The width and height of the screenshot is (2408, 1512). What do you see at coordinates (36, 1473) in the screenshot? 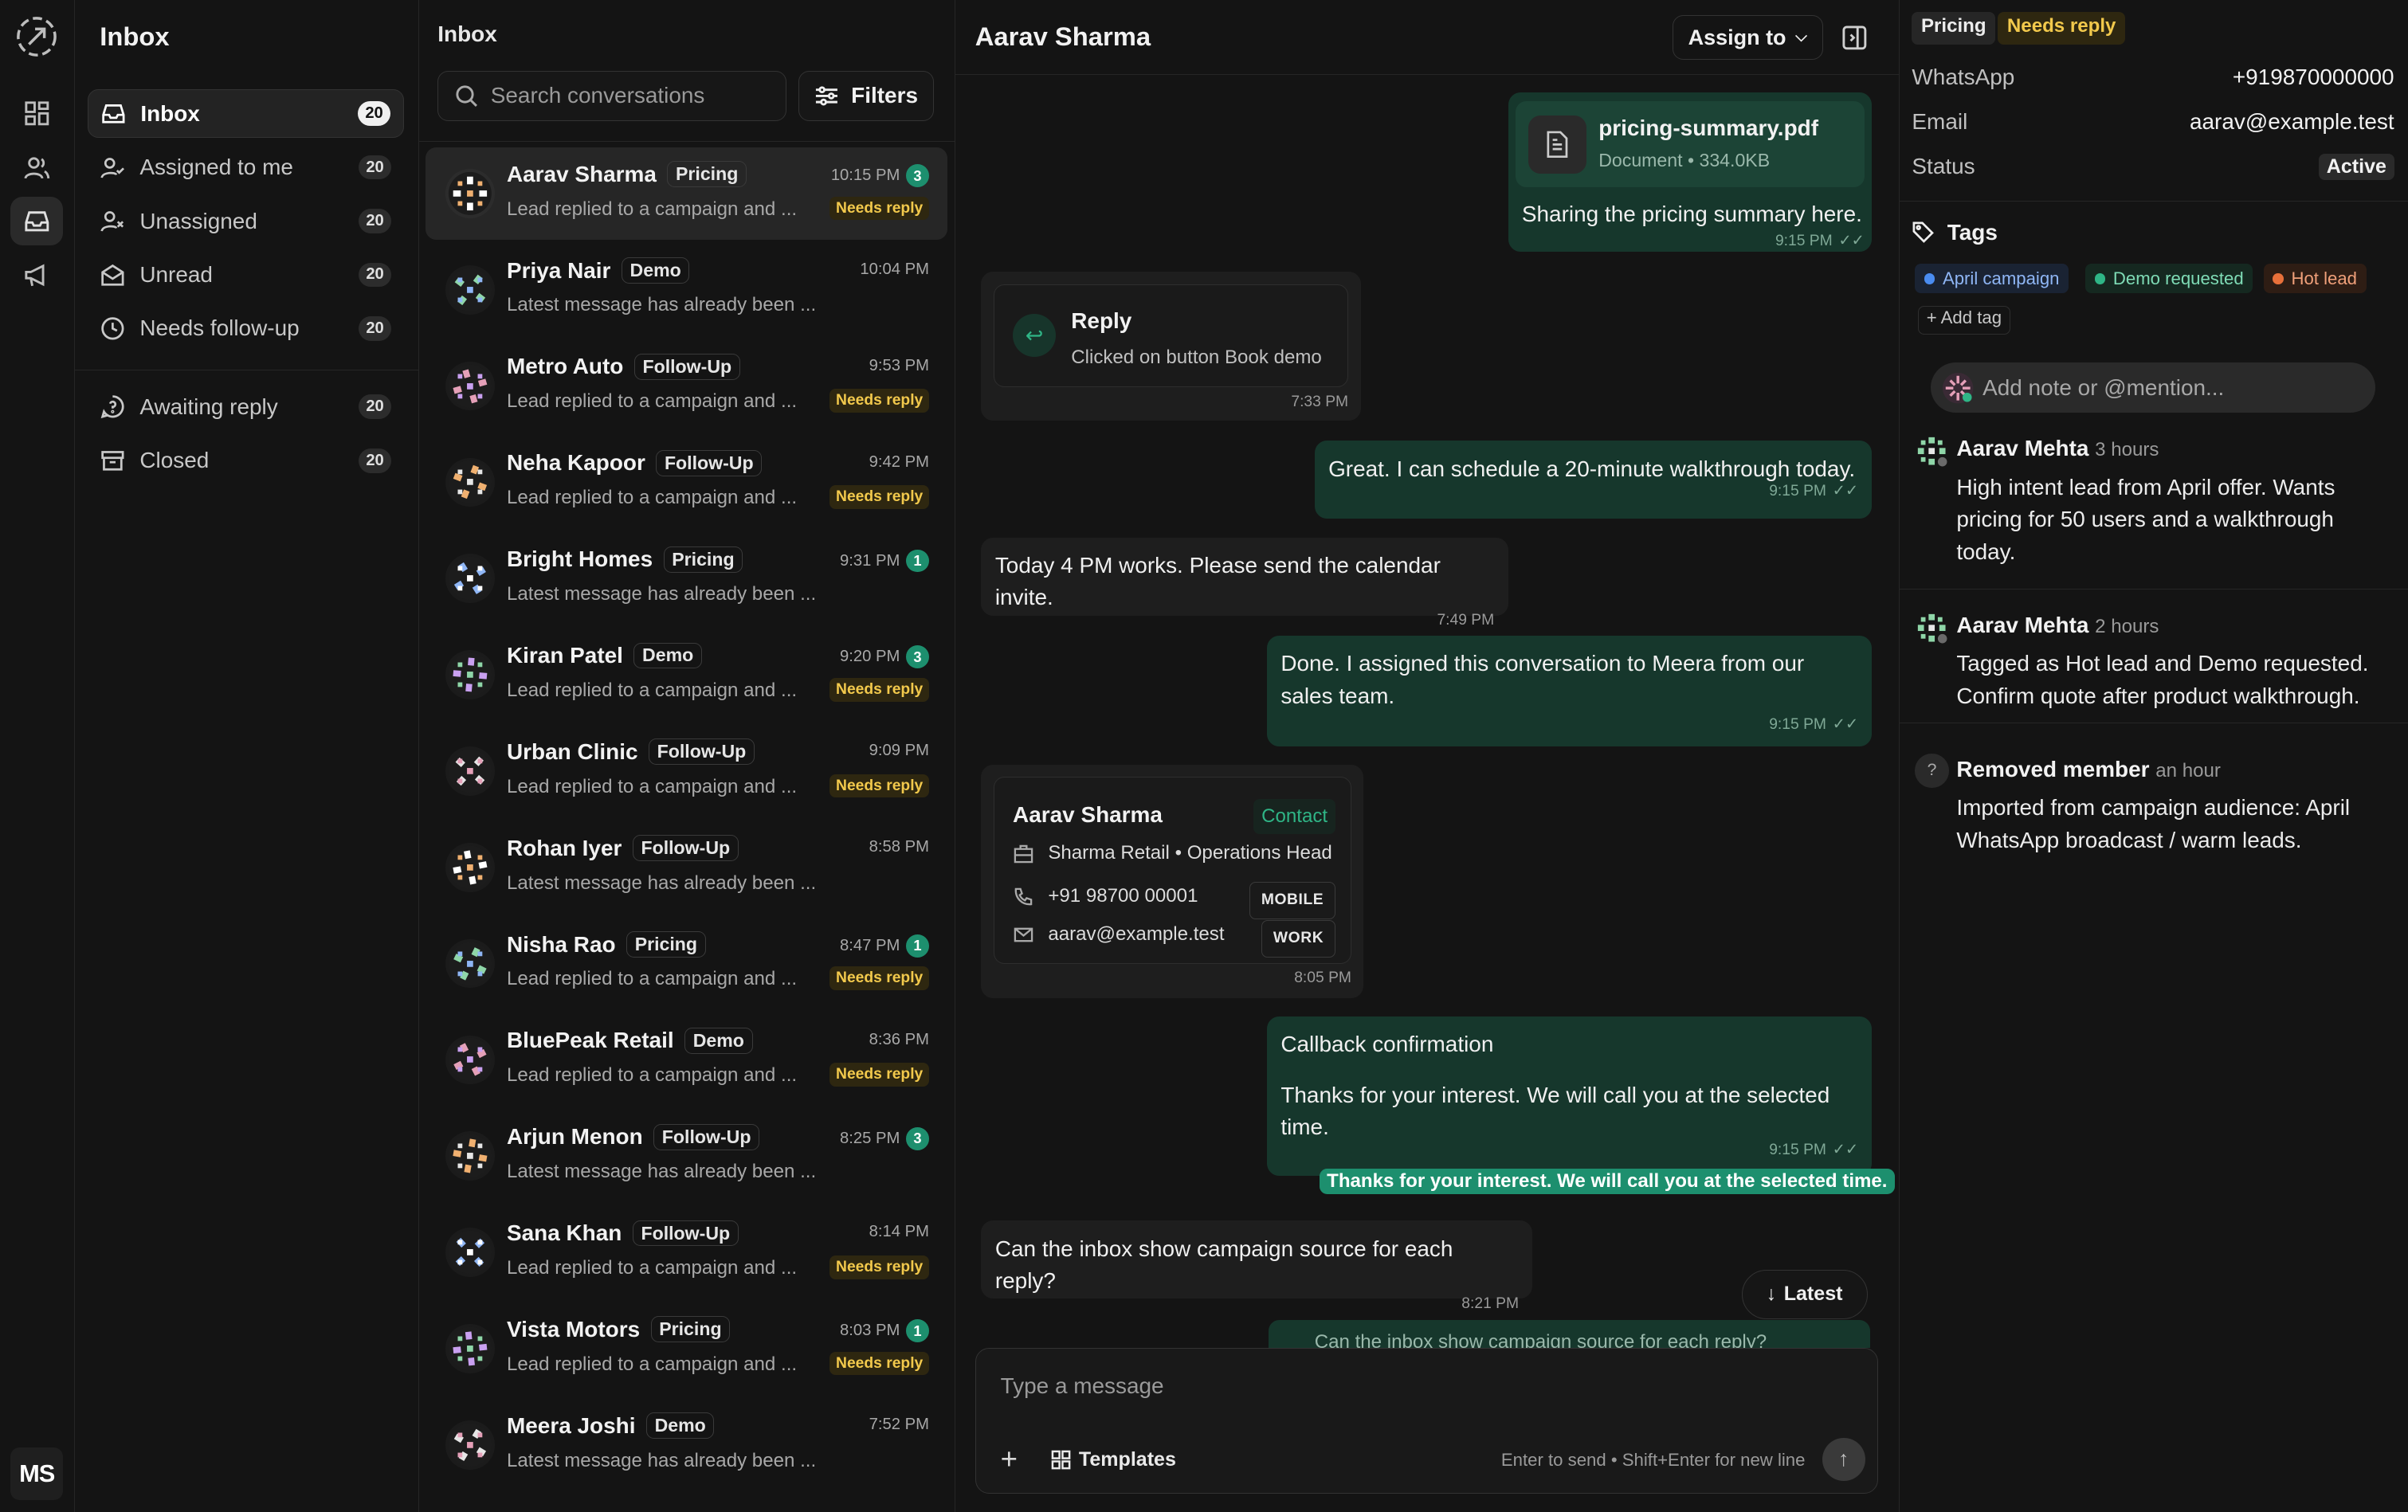
I see `user-avatar: MS` at bounding box center [36, 1473].